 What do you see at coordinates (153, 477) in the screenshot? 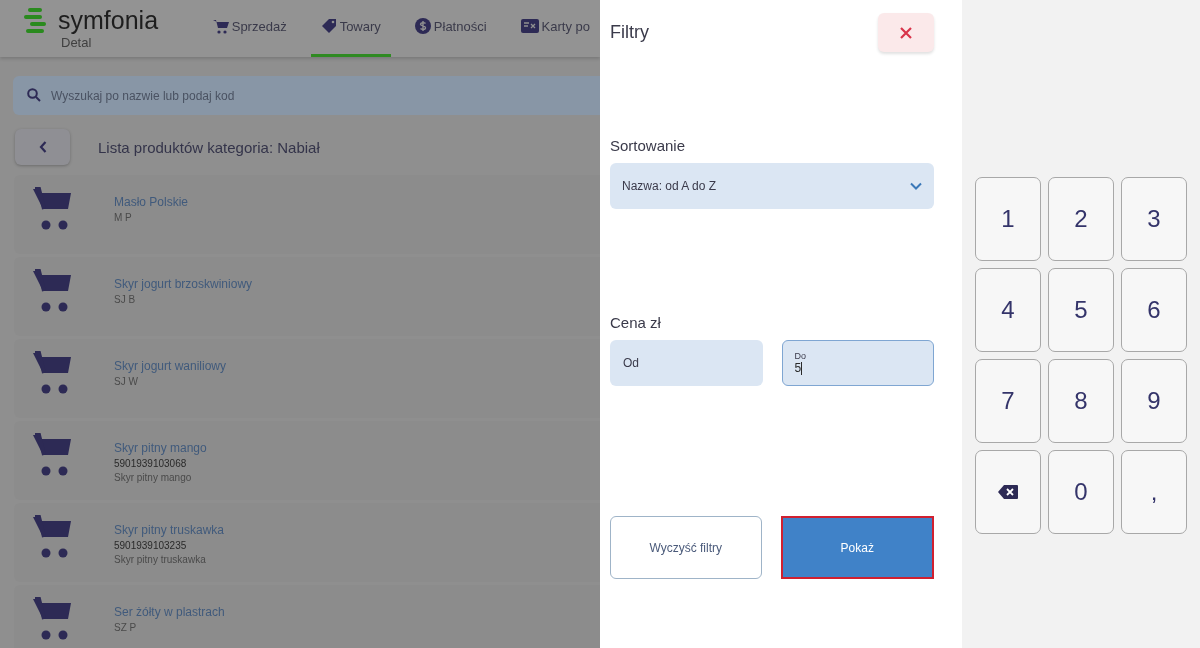
I see `product-code: Skyr pitny mango` at bounding box center [153, 477].